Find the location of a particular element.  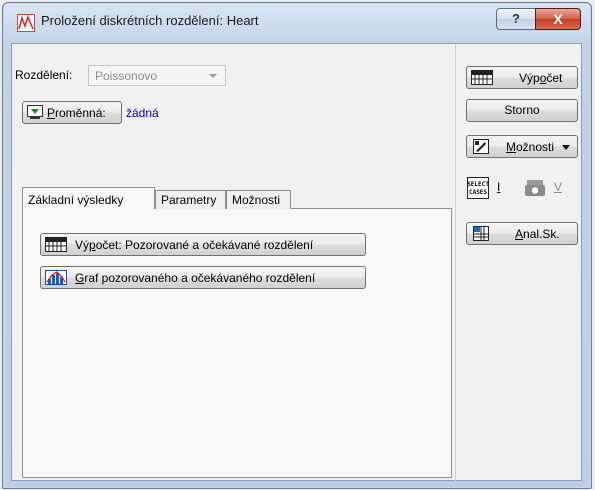

compute-label-prefix: Vý is located at coordinates (82, 245).